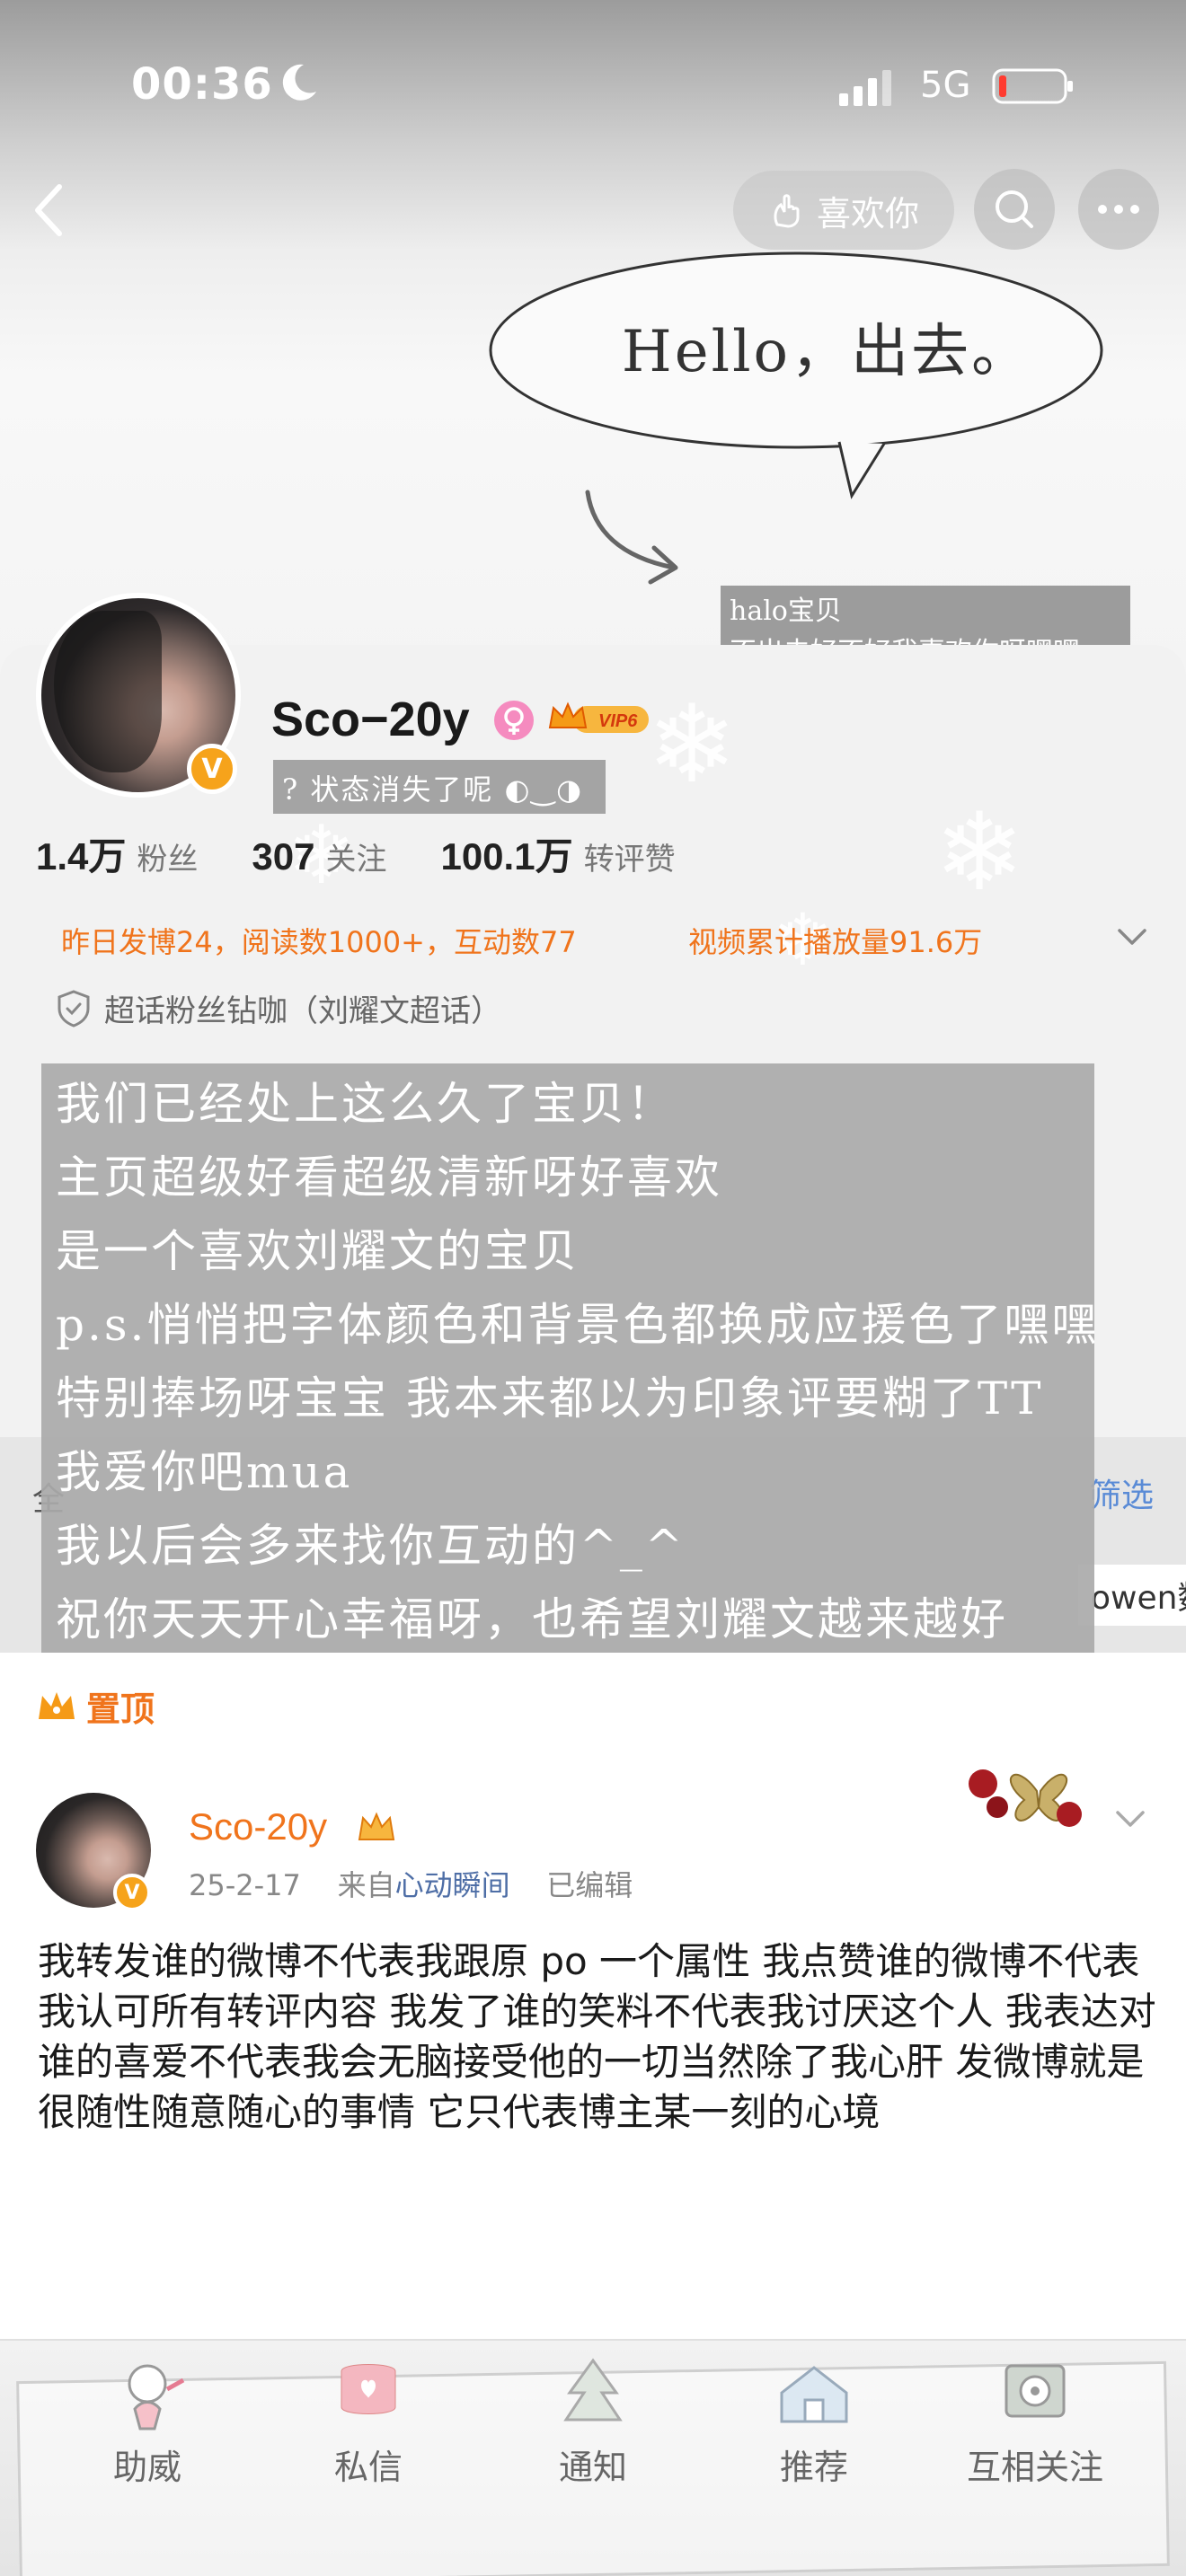 Image resolution: width=1186 pixels, height=2576 pixels. I want to click on tab-recommend: 推荐, so click(814, 2421).